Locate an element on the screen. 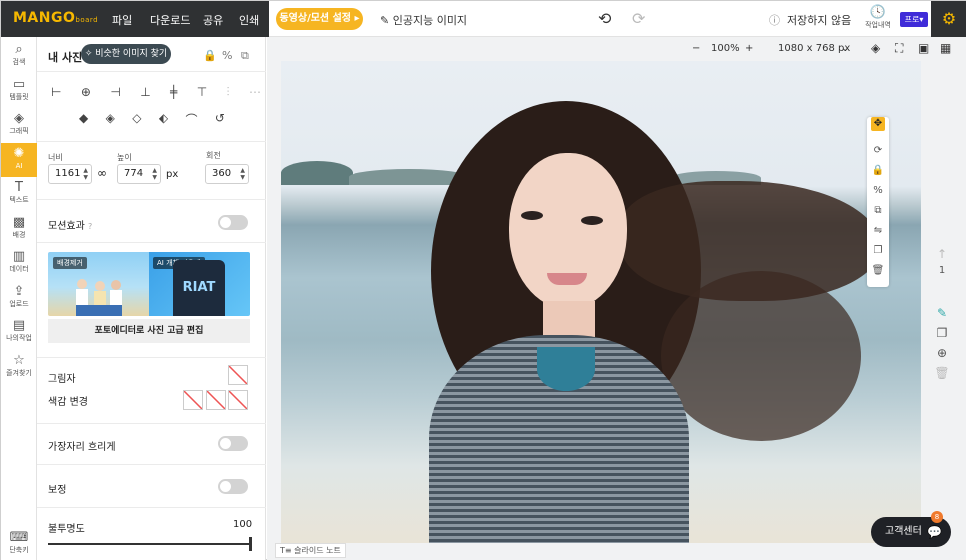  align-right-icon: ⊣ is located at coordinates (115, 92).